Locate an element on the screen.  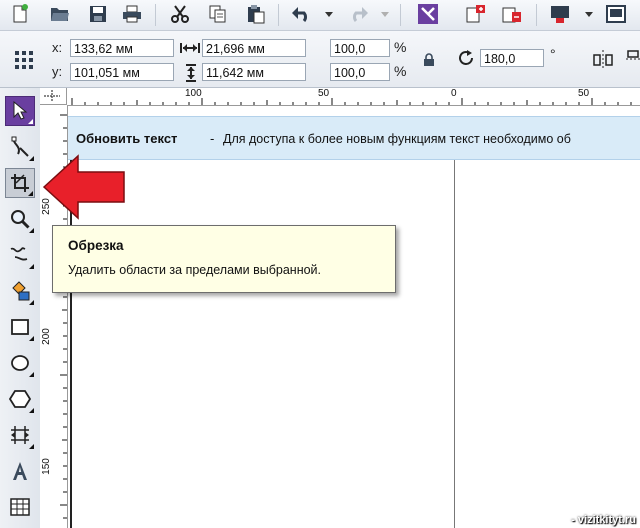
ruler-origin-icon is located at coordinates (52, 96).